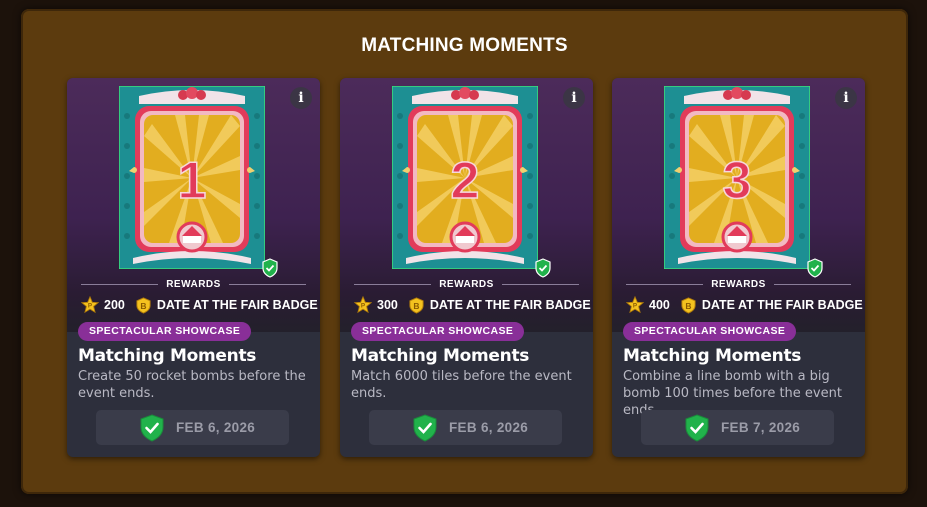  Describe the element at coordinates (114, 305) in the screenshot. I see `star-amount: 200` at that location.